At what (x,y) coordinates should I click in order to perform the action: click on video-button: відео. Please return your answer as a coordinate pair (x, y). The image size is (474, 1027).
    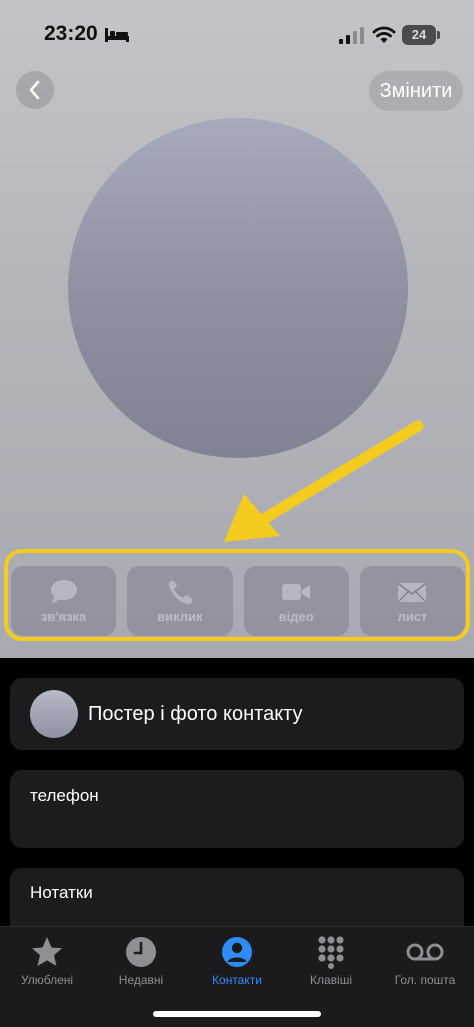
    Looking at the image, I should click on (296, 601).